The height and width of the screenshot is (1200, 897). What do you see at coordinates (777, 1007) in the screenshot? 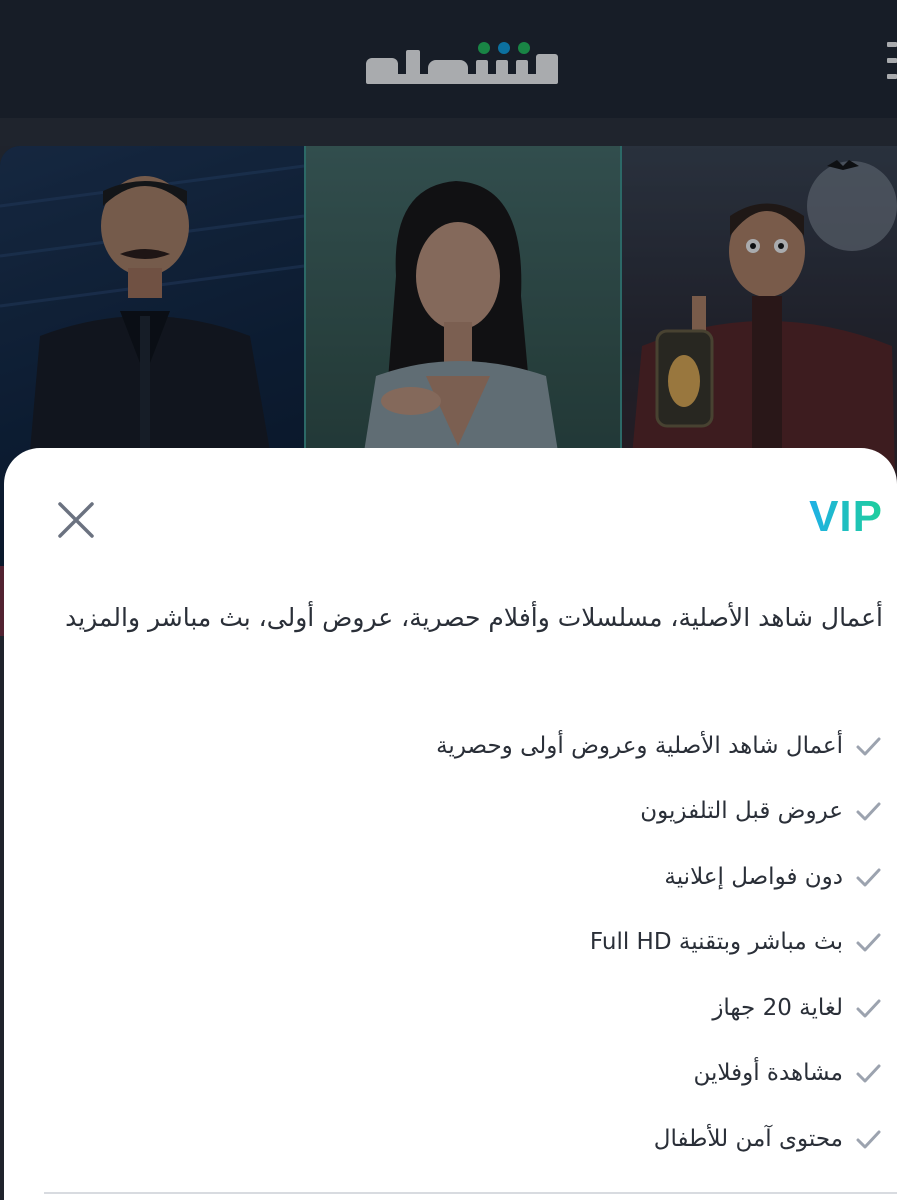
I see `feature-label: لغاية 20 جهاز` at bounding box center [777, 1007].